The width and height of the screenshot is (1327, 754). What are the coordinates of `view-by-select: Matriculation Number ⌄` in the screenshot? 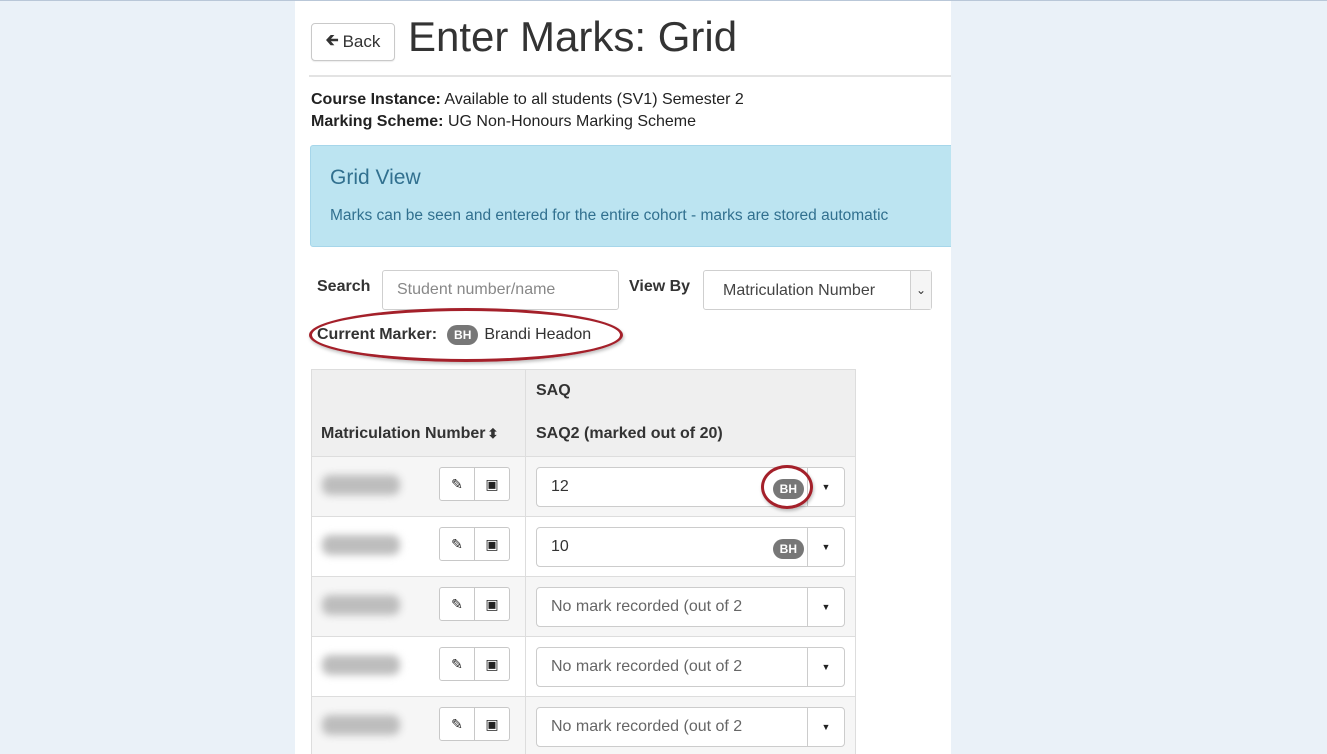 It's located at (817, 290).